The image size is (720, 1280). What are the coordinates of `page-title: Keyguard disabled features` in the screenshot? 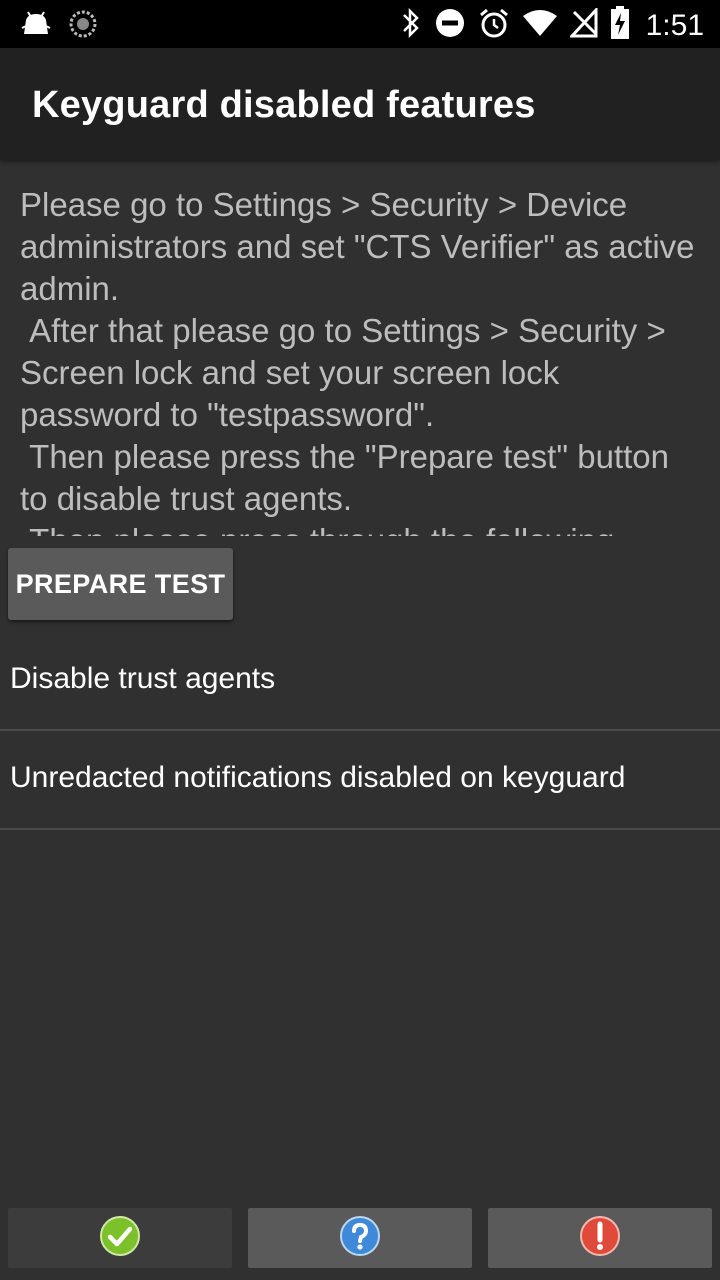 It's located at (284, 105).